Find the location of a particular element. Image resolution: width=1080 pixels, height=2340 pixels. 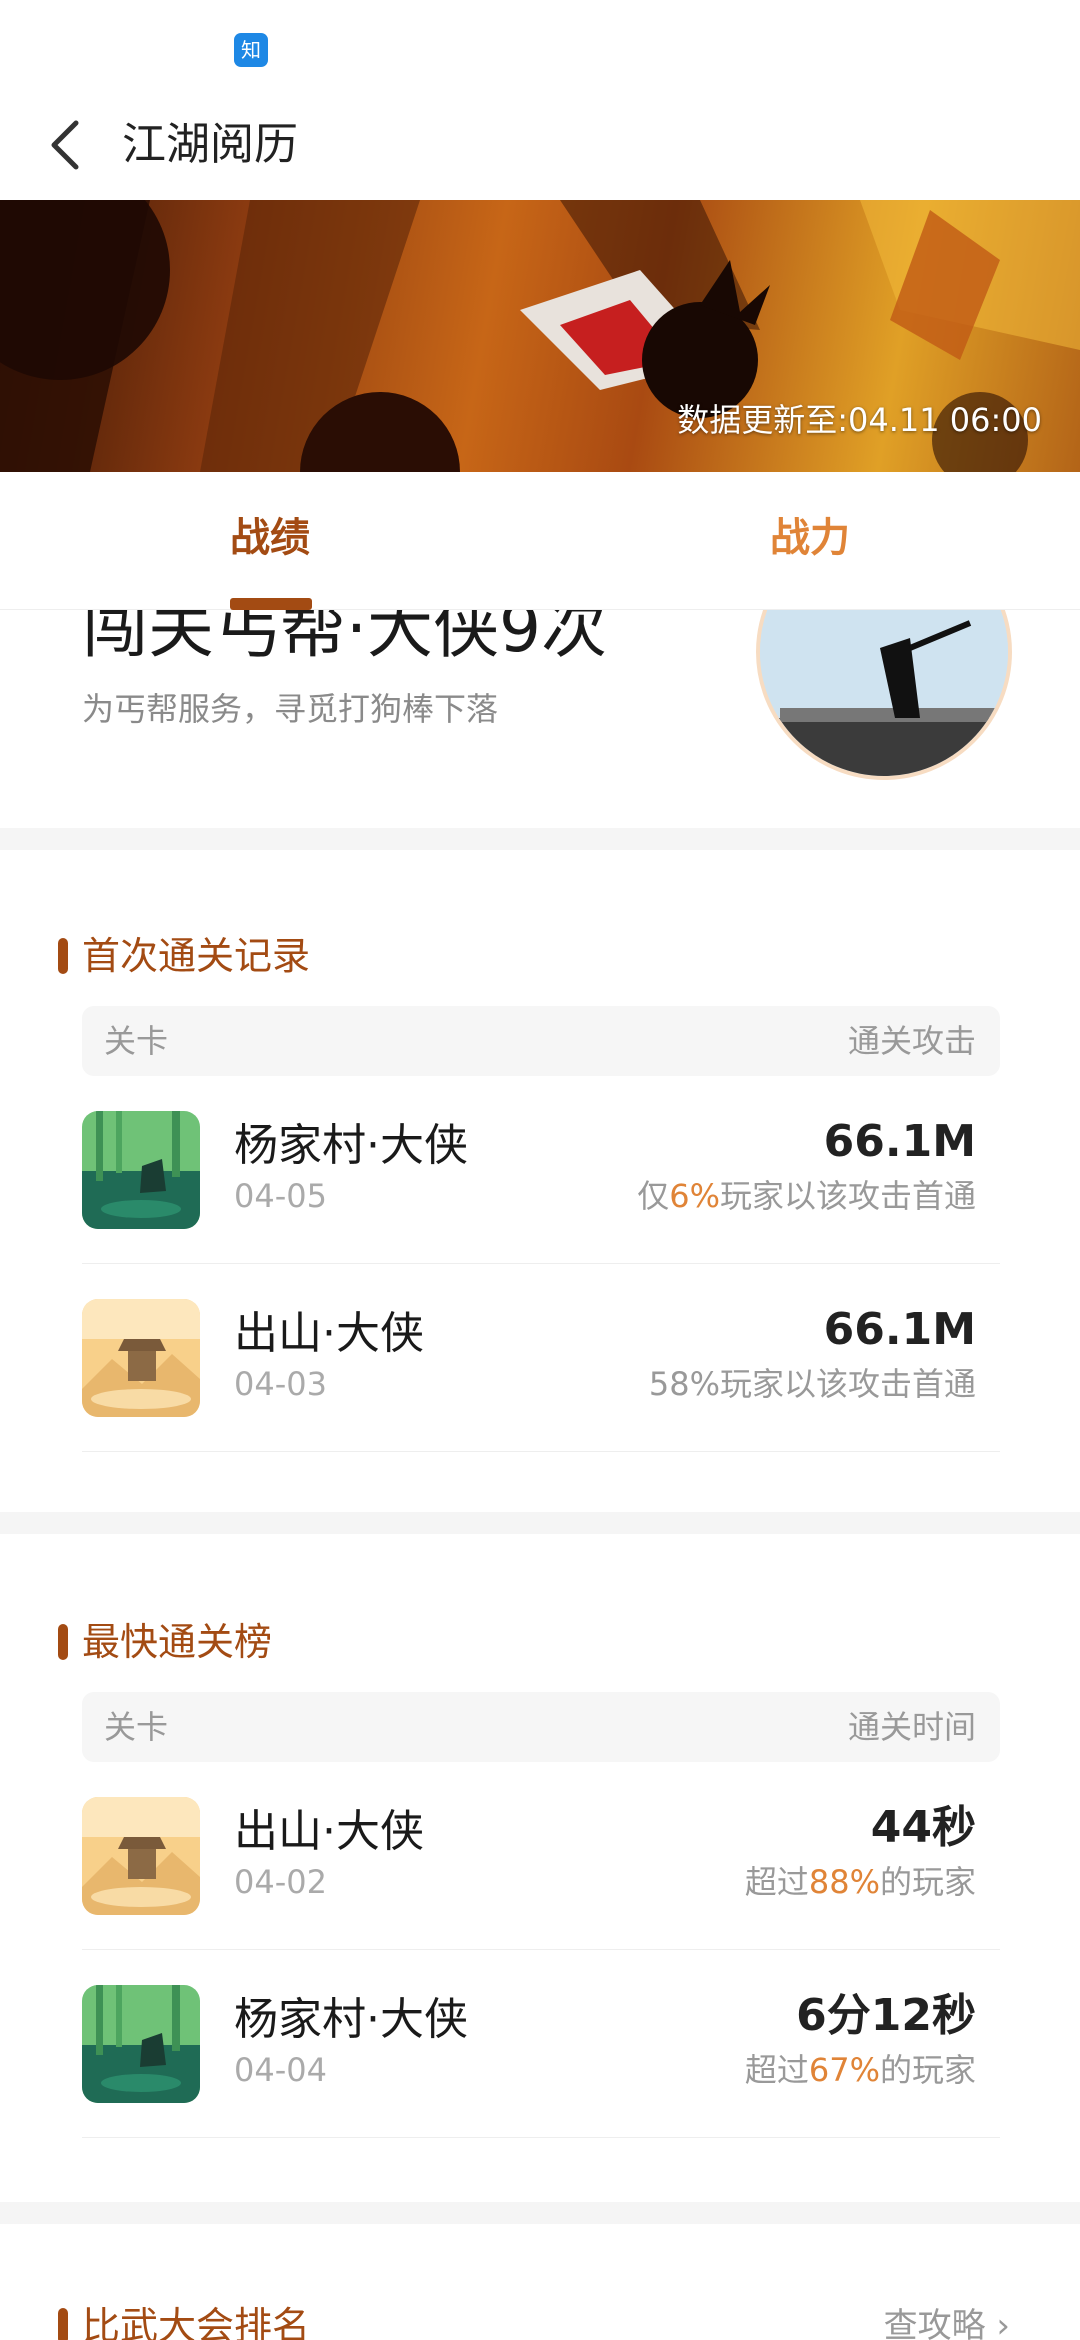

clear-note: 58%玩家以该攻击首通 is located at coordinates (812, 1384).